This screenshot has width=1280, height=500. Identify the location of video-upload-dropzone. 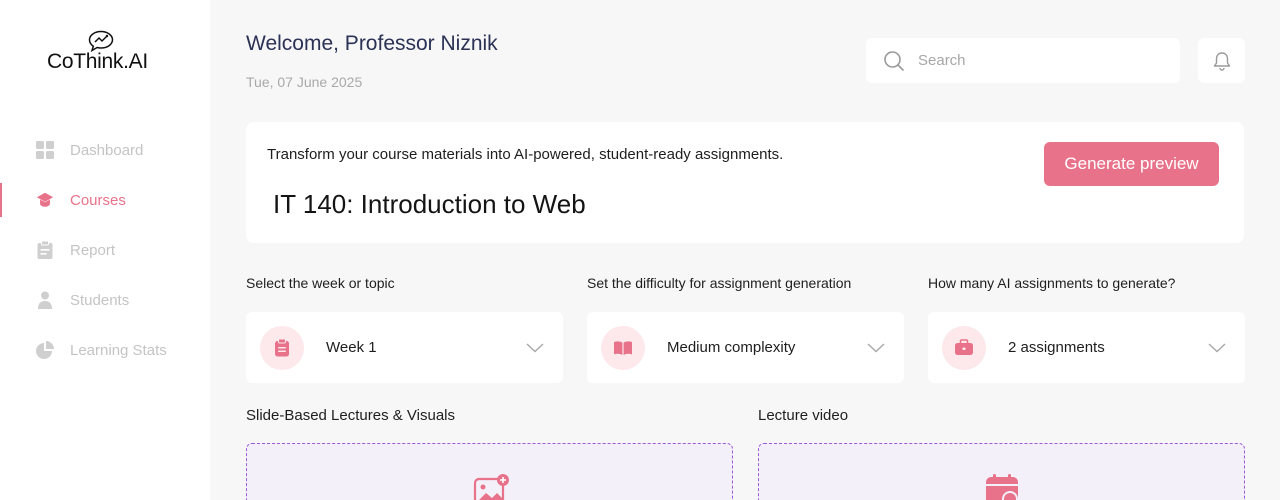
(1001, 471).